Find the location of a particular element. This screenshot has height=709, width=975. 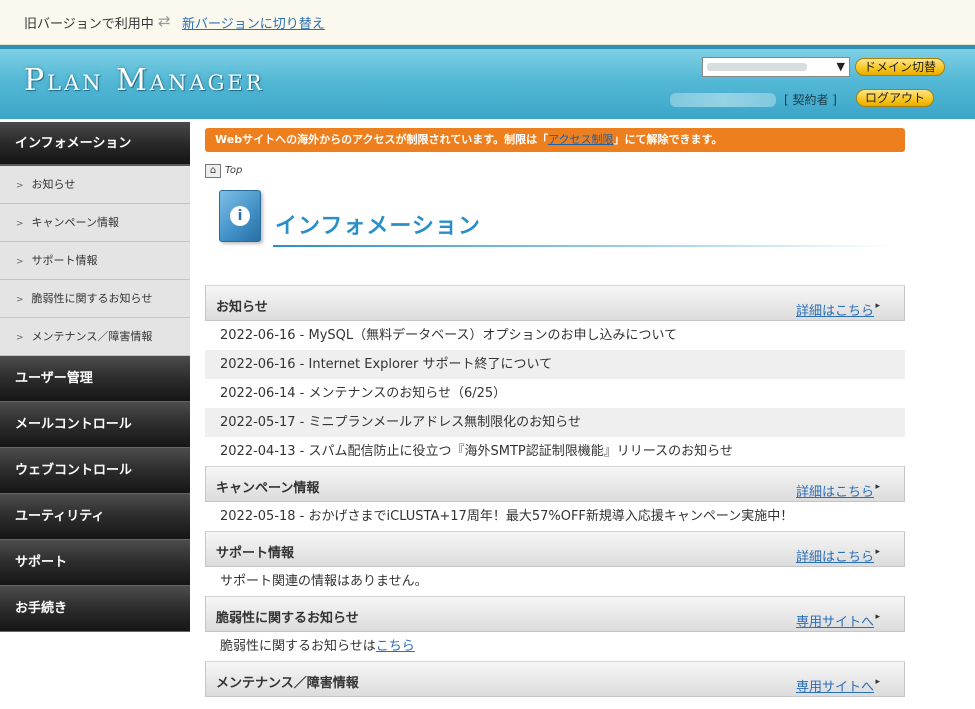

swap-arrows-icon: ⇄ is located at coordinates (164, 21).